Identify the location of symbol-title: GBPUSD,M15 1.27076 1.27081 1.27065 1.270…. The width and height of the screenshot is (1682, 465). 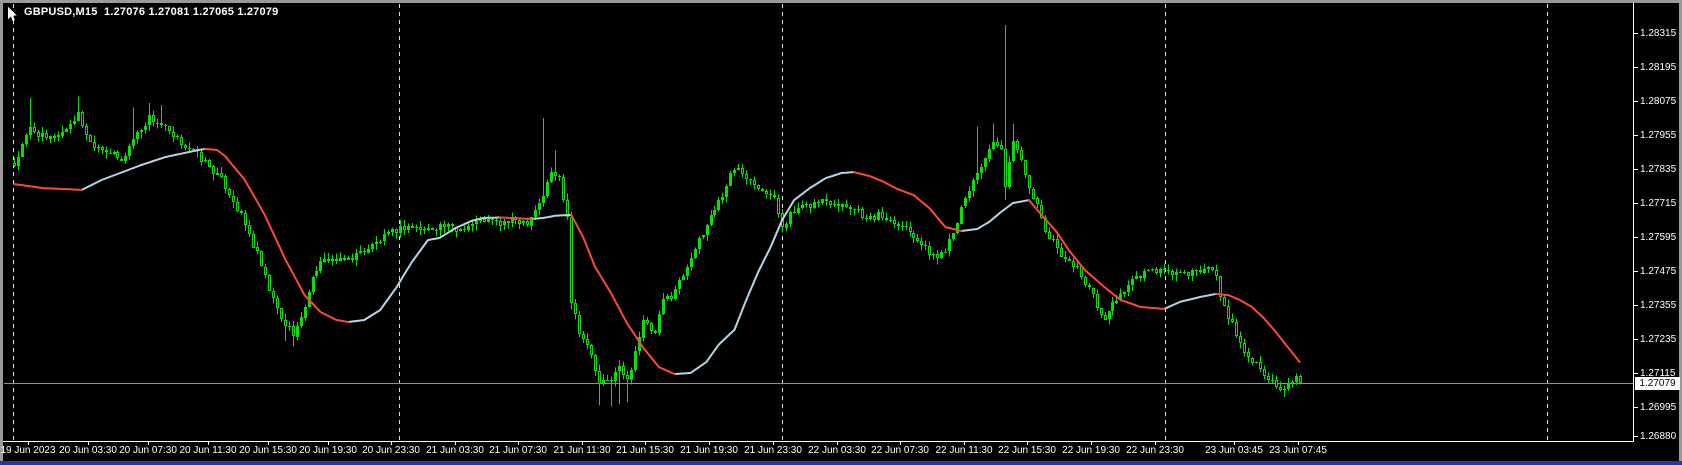
(151, 12).